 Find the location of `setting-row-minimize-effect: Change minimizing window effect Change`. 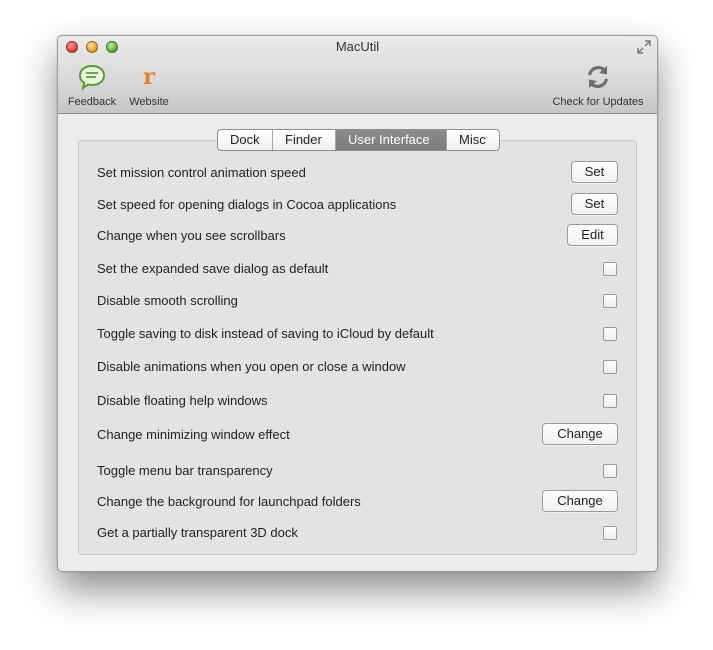

setting-row-minimize-effect: Change minimizing window effect Change is located at coordinates (357, 435).